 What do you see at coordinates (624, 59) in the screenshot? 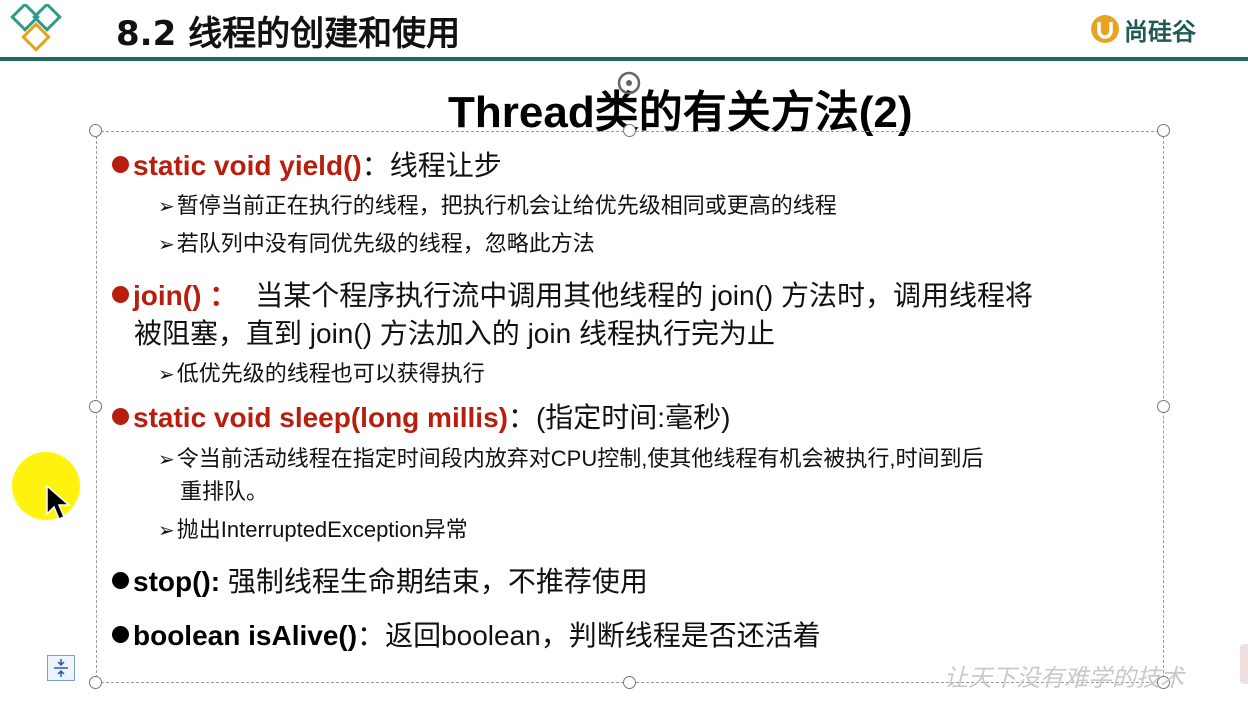
I see `header-divider` at bounding box center [624, 59].